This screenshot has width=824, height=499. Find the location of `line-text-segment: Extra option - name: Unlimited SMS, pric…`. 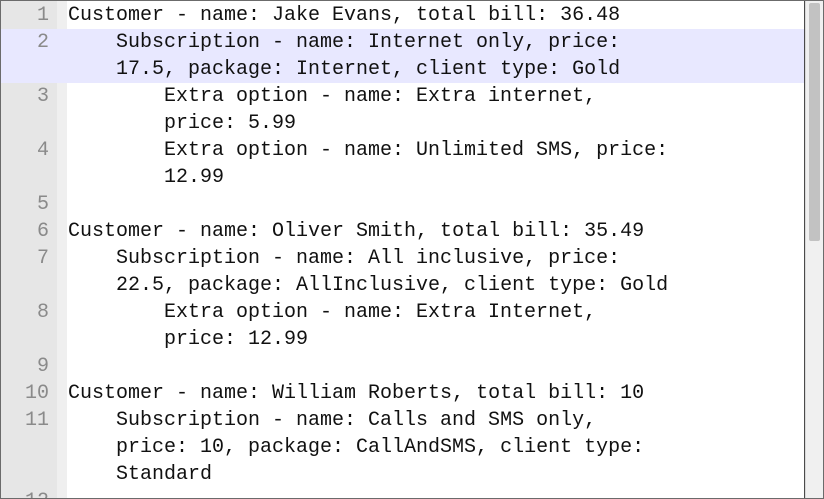

line-text-segment: Extra option - name: Unlimited SMS, pric… is located at coordinates (416, 150).